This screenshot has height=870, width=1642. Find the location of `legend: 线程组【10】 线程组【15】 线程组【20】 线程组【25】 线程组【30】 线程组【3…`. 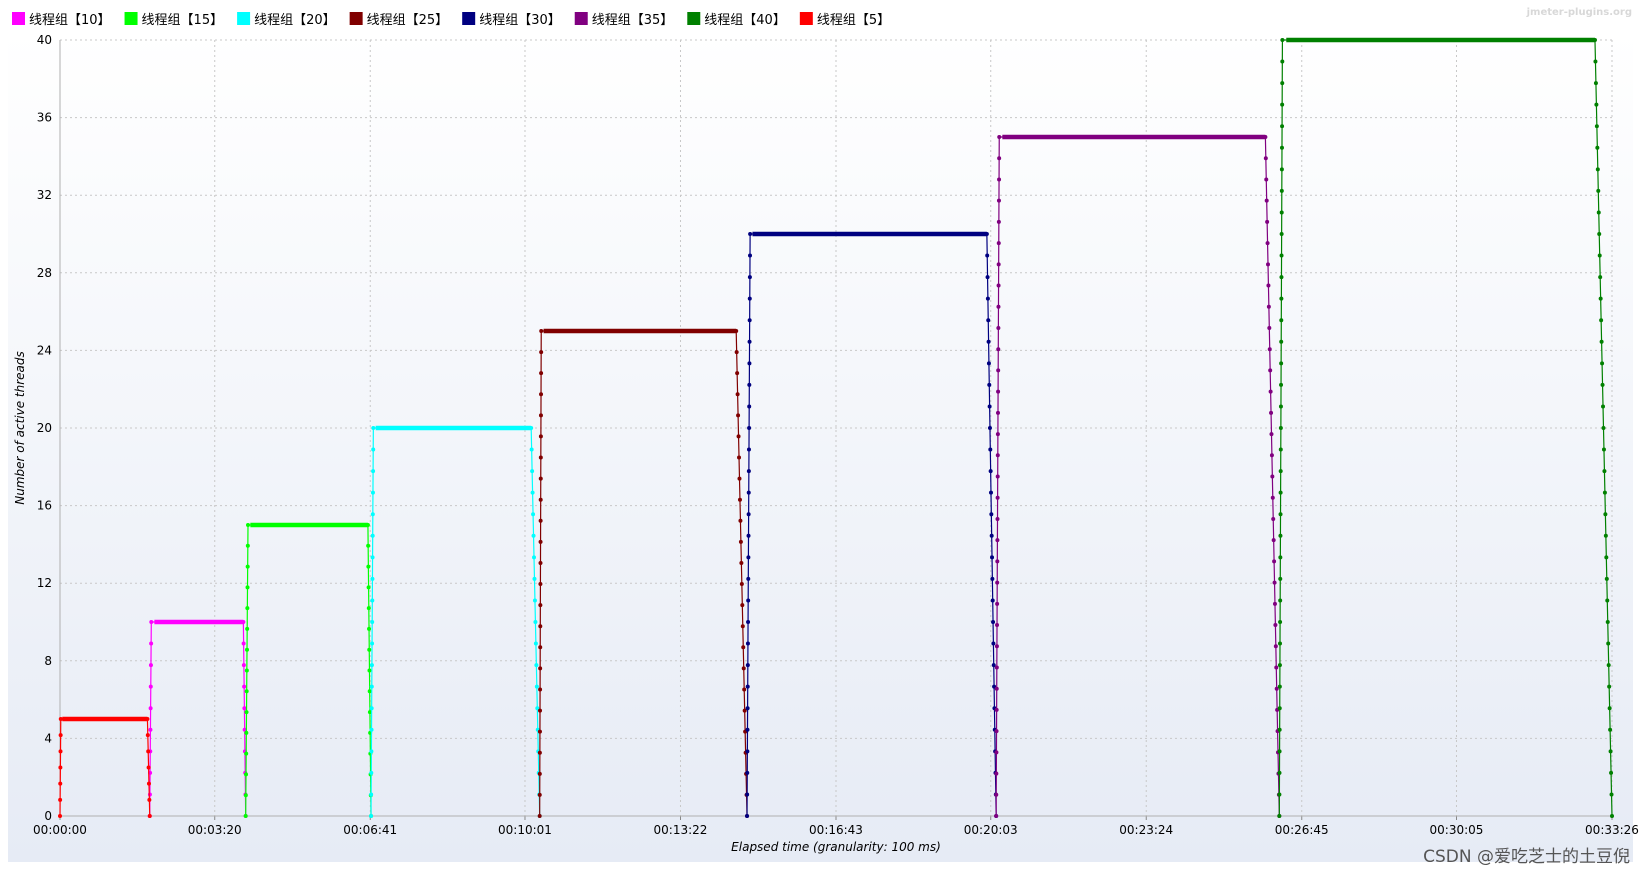

legend: 线程组【10】 线程组【15】 线程组【20】 线程组【25】 线程组【30】 线程组【3… is located at coordinates (451, 20).